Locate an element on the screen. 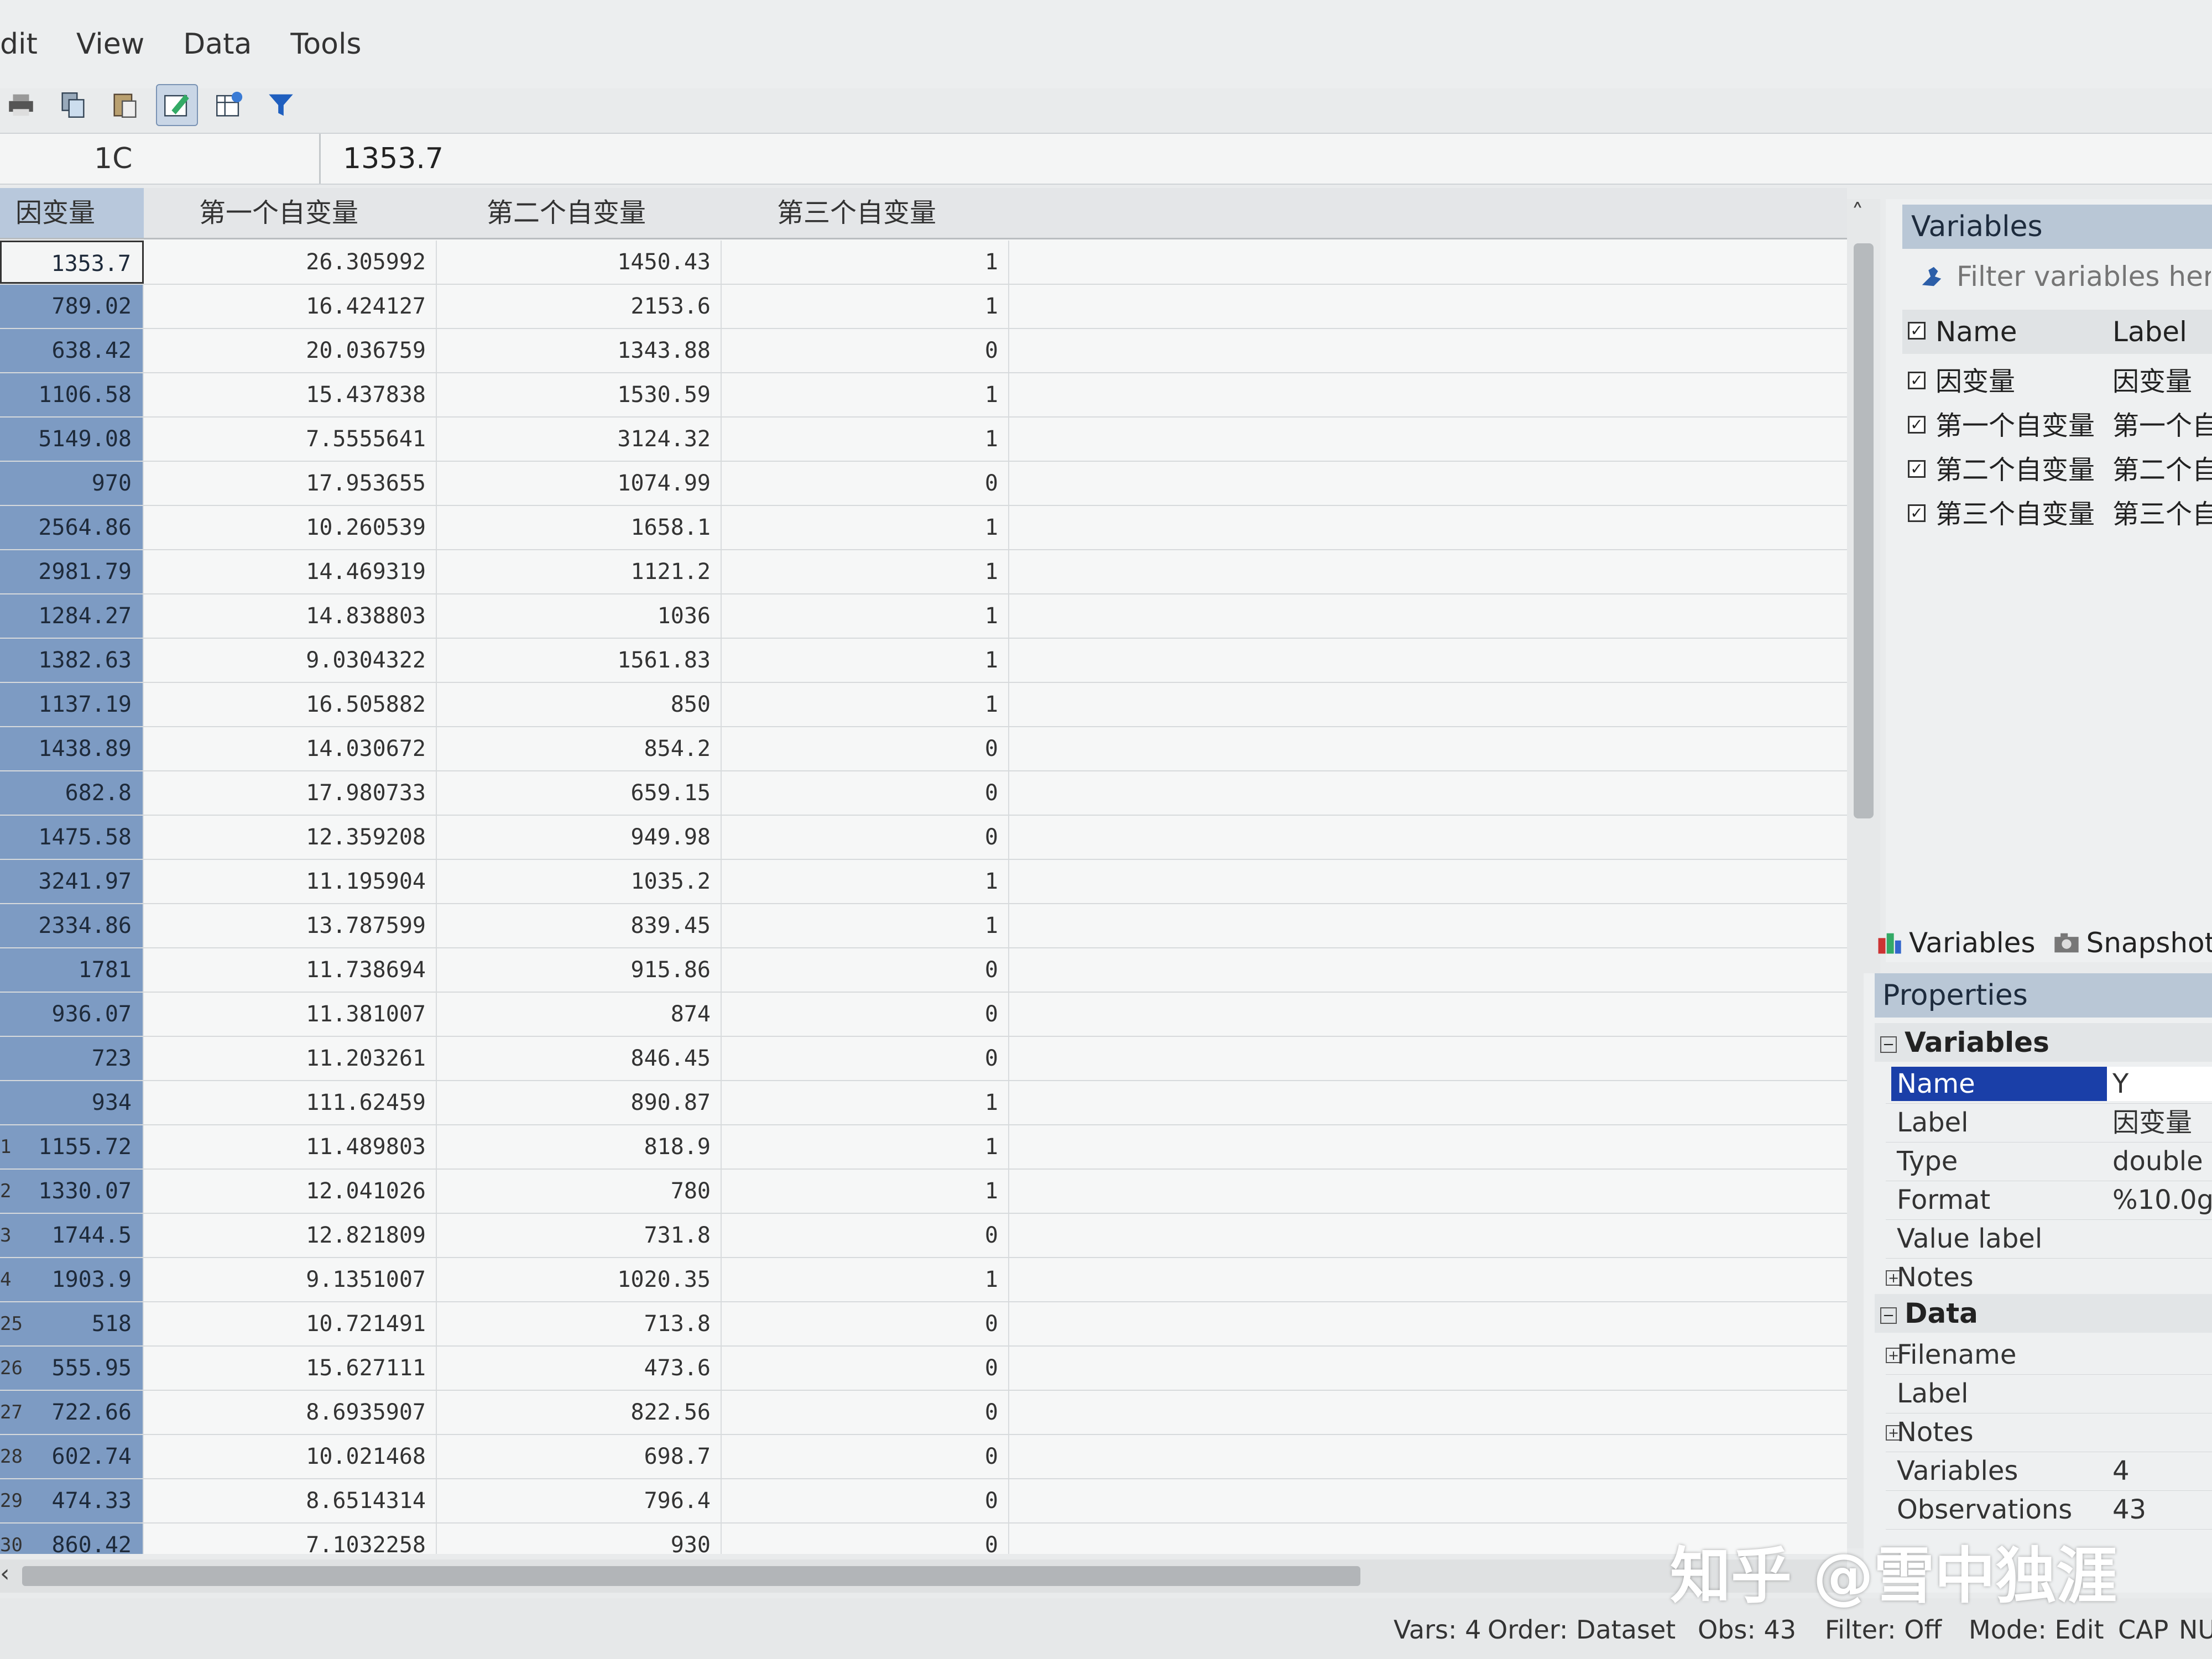  cell-value-field: 1353.7 is located at coordinates (393, 159).